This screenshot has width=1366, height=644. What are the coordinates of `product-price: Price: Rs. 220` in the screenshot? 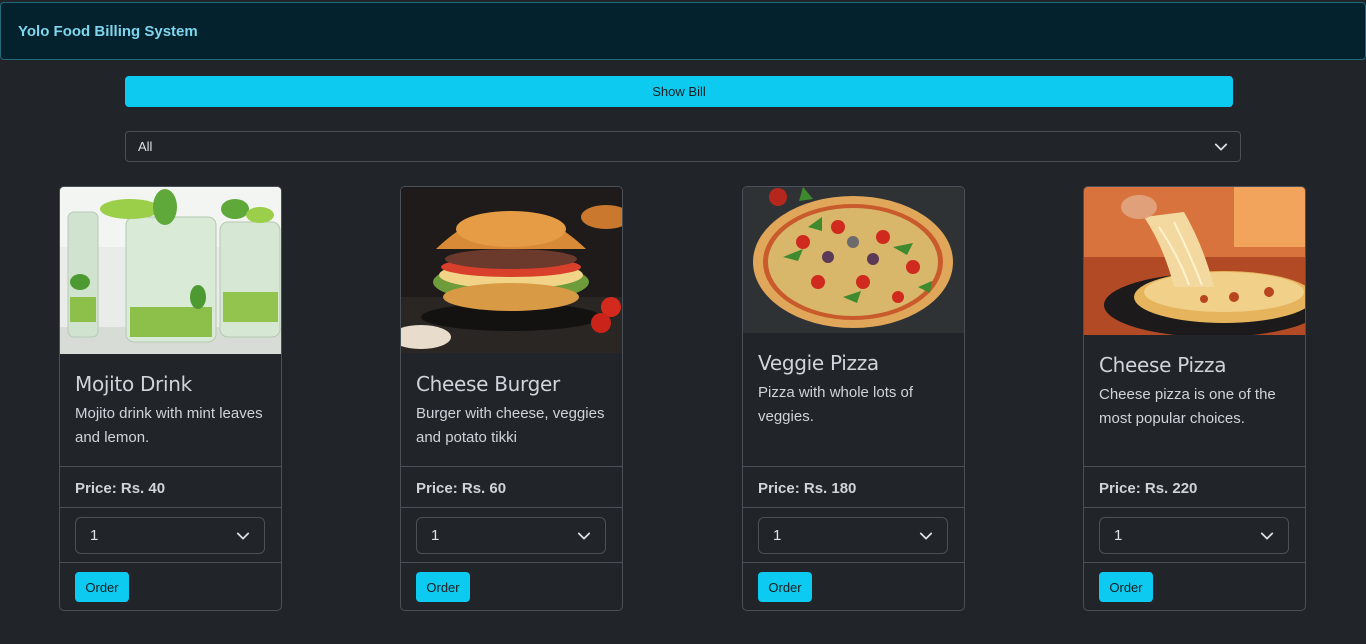 It's located at (1148, 488).